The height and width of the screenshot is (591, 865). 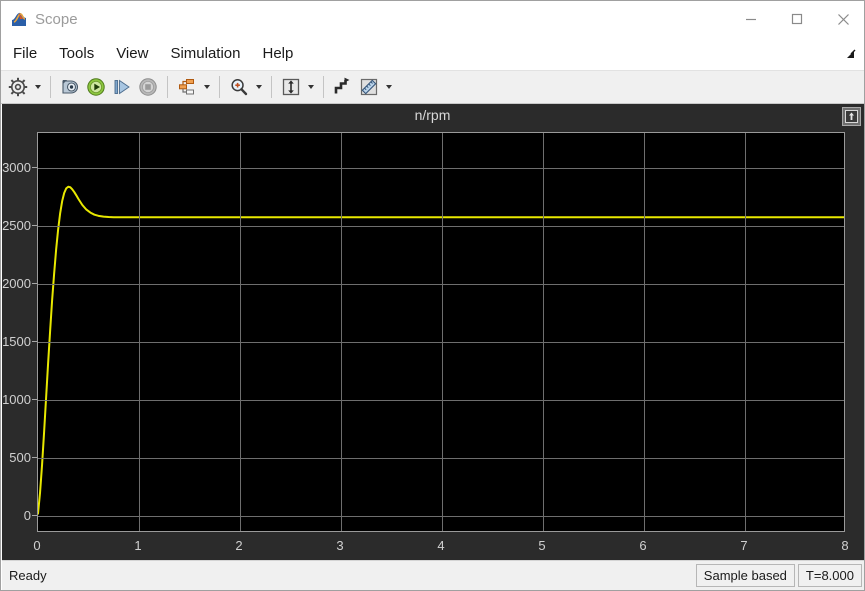 I want to click on x-tick-label: 4, so click(x=441, y=545).